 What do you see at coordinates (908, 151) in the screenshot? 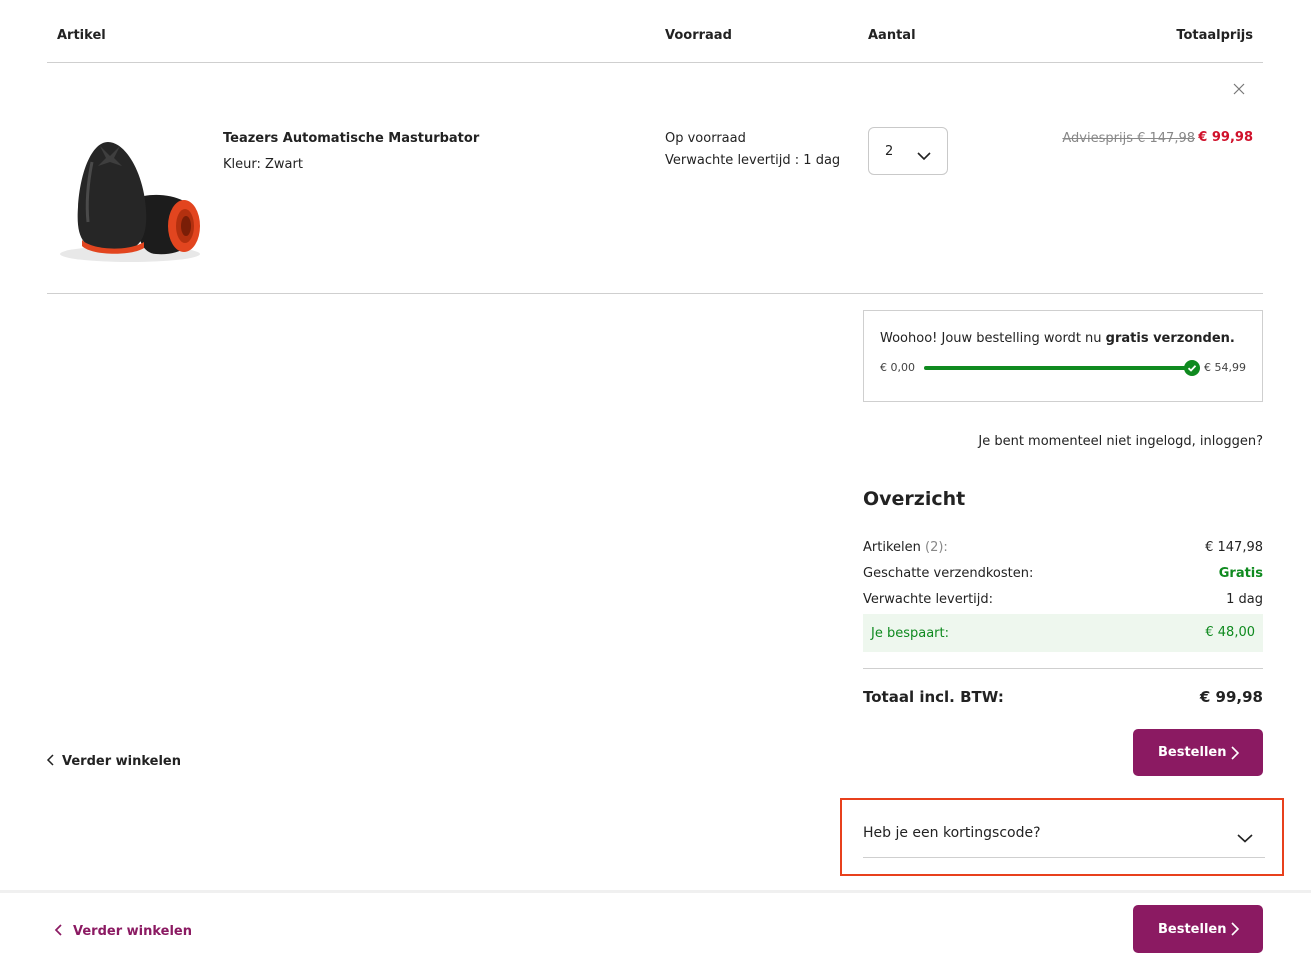
I see `quantity-select: 2` at bounding box center [908, 151].